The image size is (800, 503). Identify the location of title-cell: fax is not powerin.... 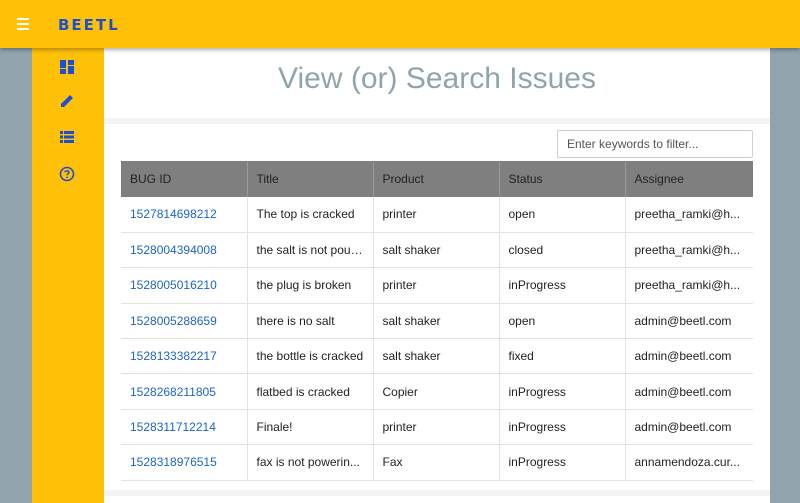
(310, 462).